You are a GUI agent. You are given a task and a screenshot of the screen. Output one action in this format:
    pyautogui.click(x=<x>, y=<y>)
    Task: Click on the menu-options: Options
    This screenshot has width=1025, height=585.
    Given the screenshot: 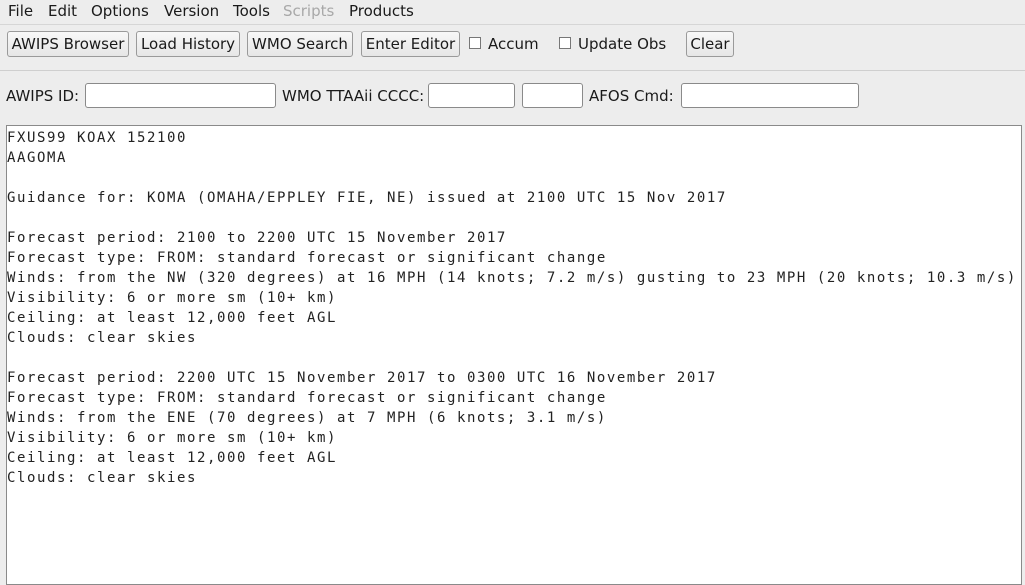 What is the action you would take?
    pyautogui.click(x=120, y=11)
    